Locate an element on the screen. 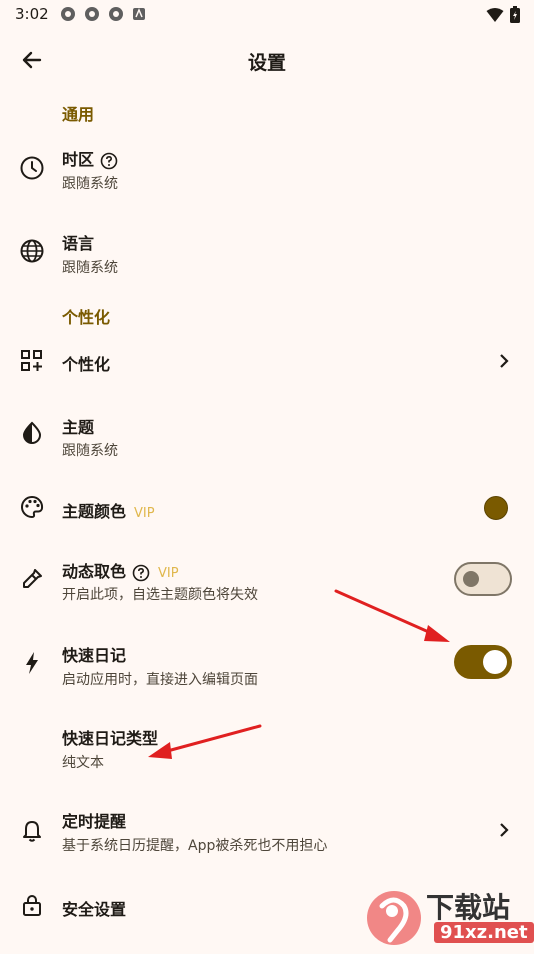 Image resolution: width=534 pixels, height=954 pixels. page-title: 设置 is located at coordinates (266, 63).